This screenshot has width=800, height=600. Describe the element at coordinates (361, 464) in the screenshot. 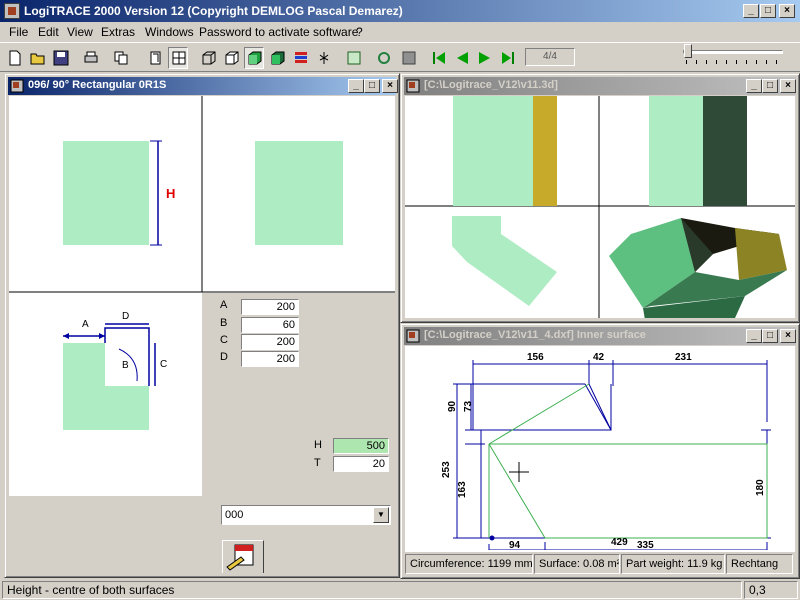

I see `field-t: 20` at that location.